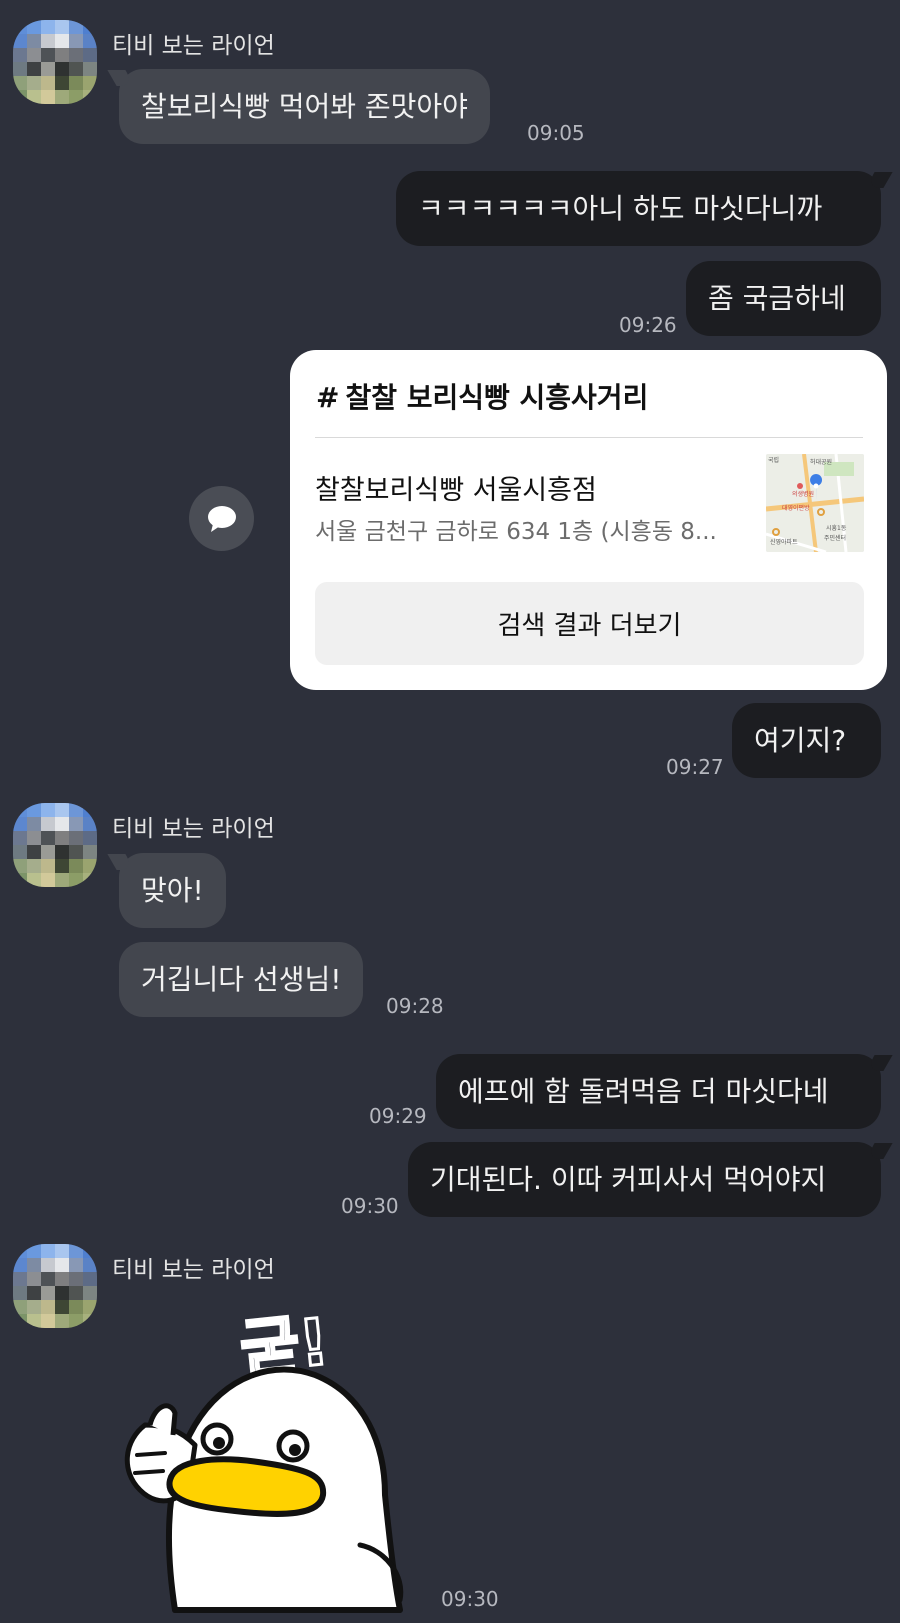 The image size is (900, 1623). I want to click on share-button, so click(221, 518).